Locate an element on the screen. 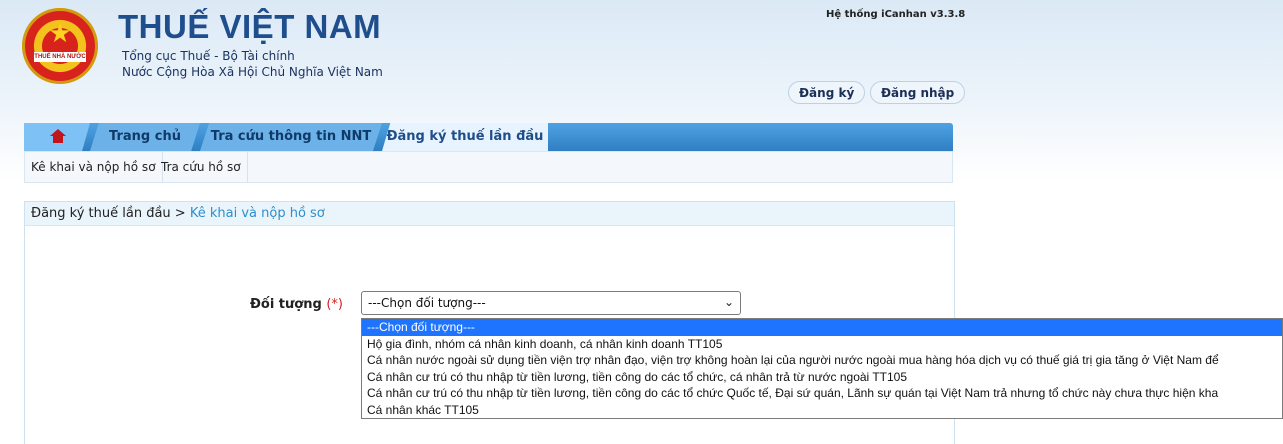 The image size is (1283, 444). tab-tra-cuu-thong-tin-nnt: Tra cứu thông tin NNT is located at coordinates (291, 137).